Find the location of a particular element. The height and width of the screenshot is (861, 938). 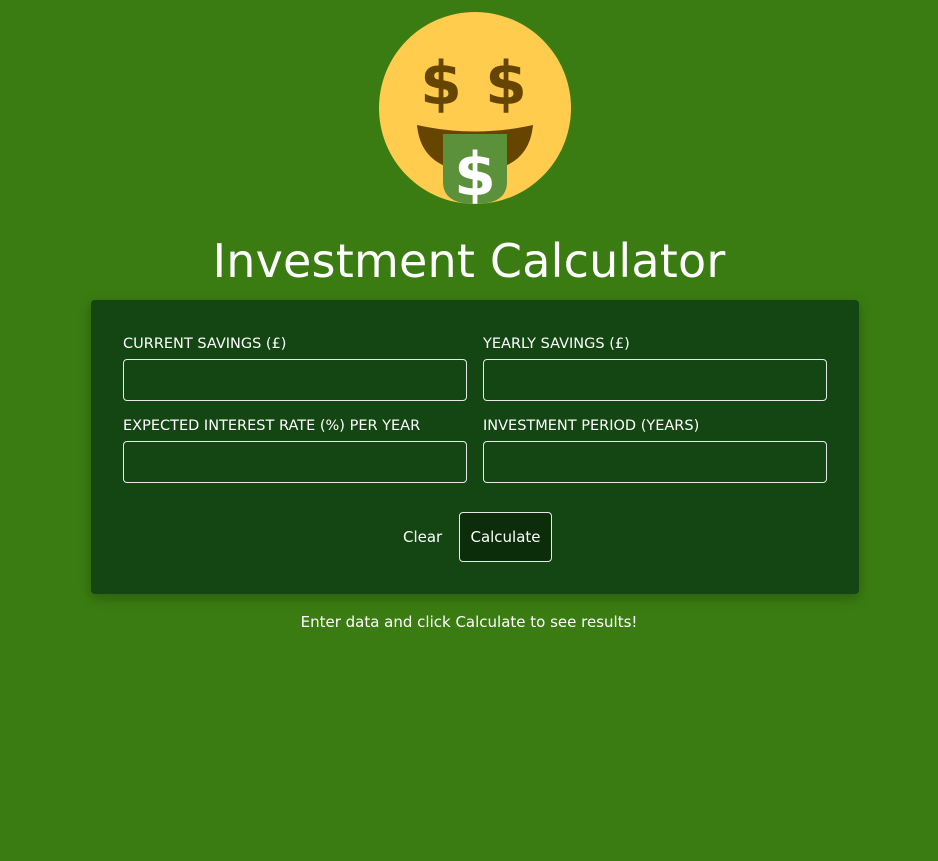

clear-button: Clear is located at coordinates (422, 537).